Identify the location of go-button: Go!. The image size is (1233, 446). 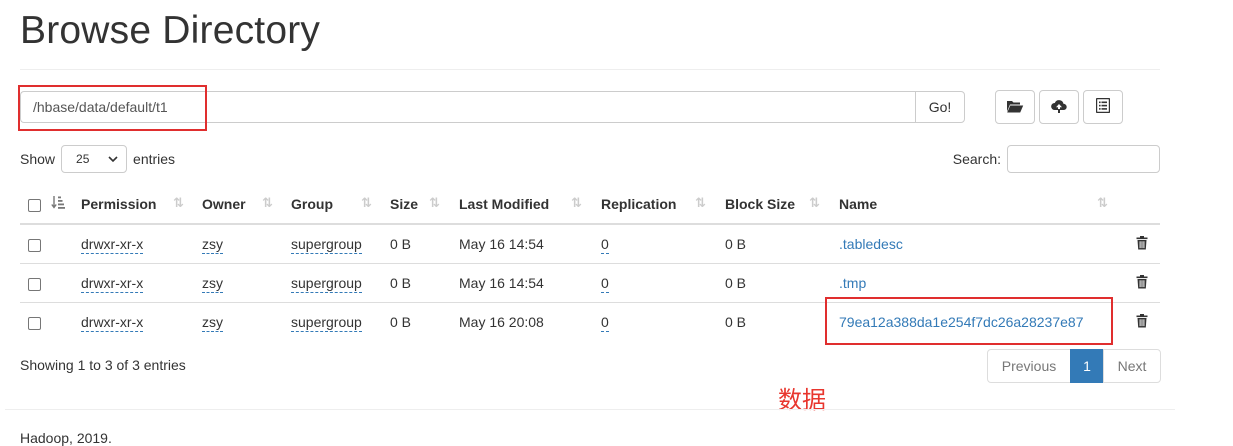
(940, 107).